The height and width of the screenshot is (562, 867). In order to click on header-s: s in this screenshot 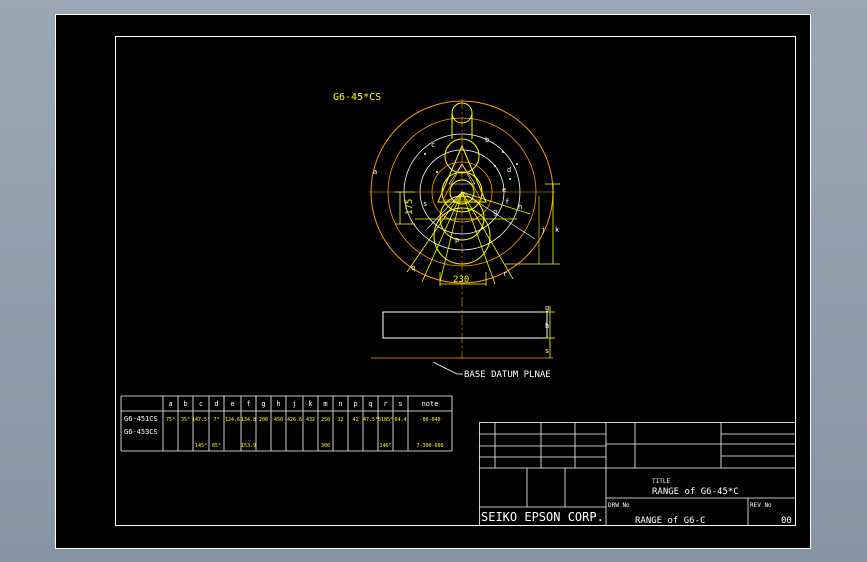, I will do `click(400, 404)`.